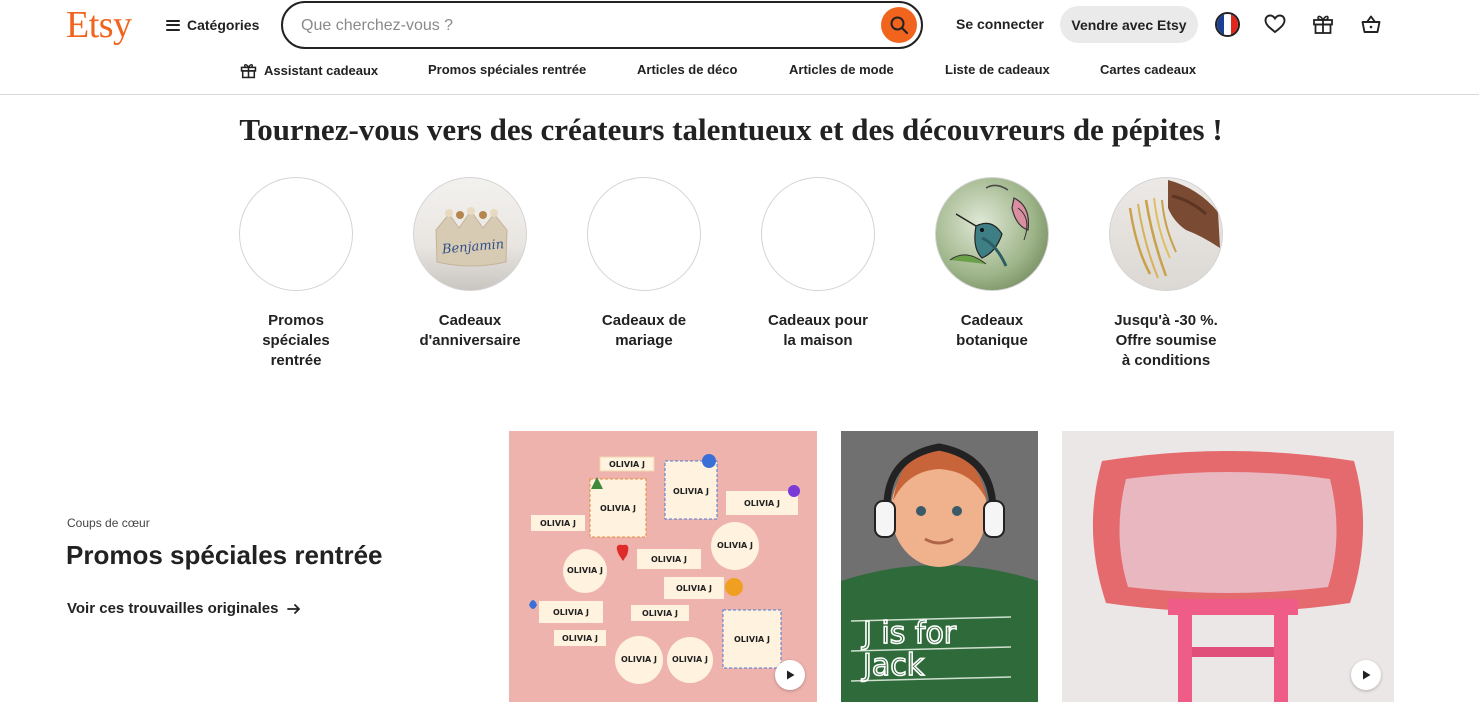 This screenshot has width=1479, height=714. I want to click on gift-button, so click(1323, 24).